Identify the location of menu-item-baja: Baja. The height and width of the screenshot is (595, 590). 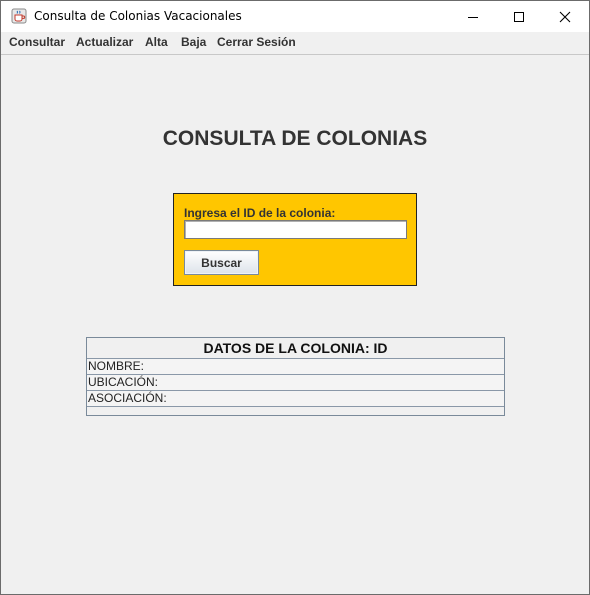
(193, 42).